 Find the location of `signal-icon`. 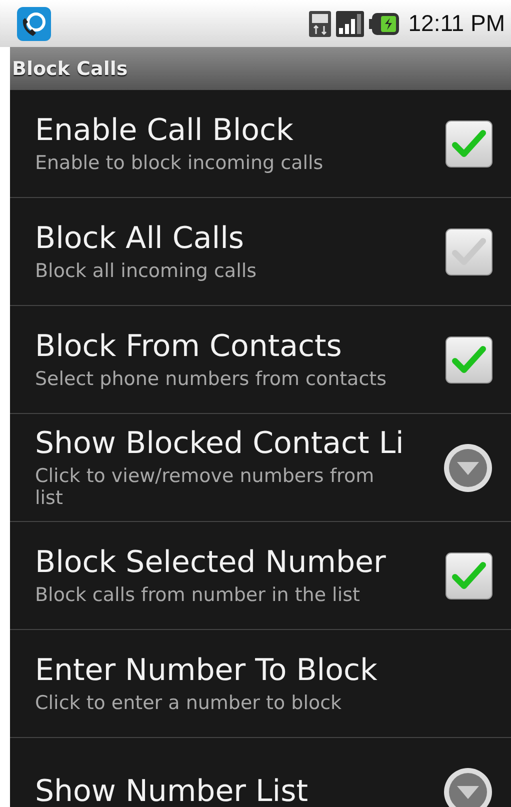

signal-icon is located at coordinates (350, 23).